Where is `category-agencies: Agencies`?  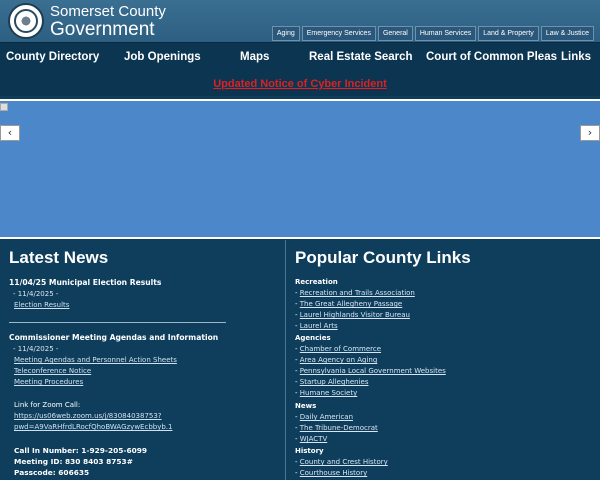 category-agencies: Agencies is located at coordinates (313, 338).